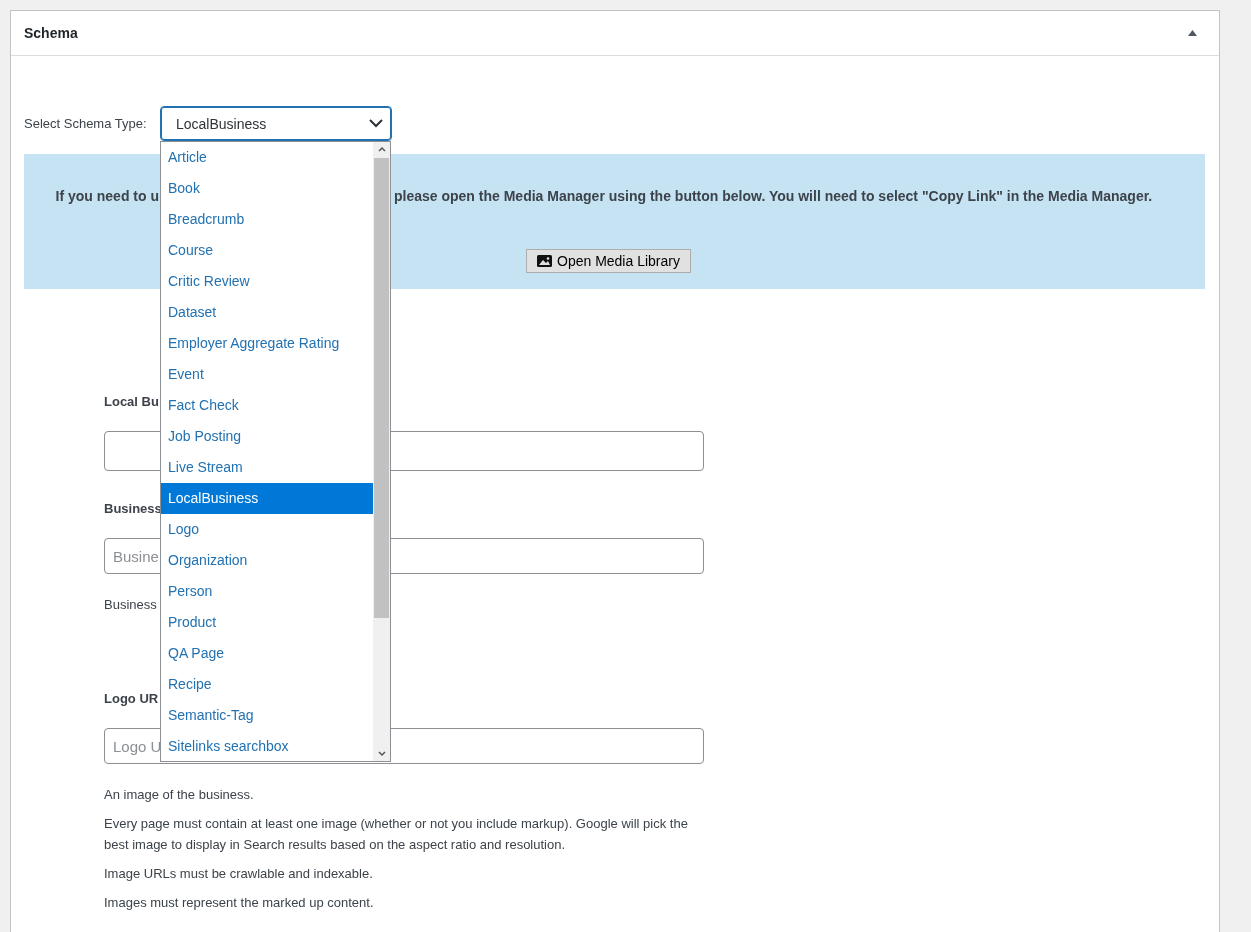 This screenshot has width=1251, height=932. What do you see at coordinates (773, 196) in the screenshot?
I see `notice-text: please open the Media Manager using the button below. You will need to select "Copy Link" in the Media Manager.` at bounding box center [773, 196].